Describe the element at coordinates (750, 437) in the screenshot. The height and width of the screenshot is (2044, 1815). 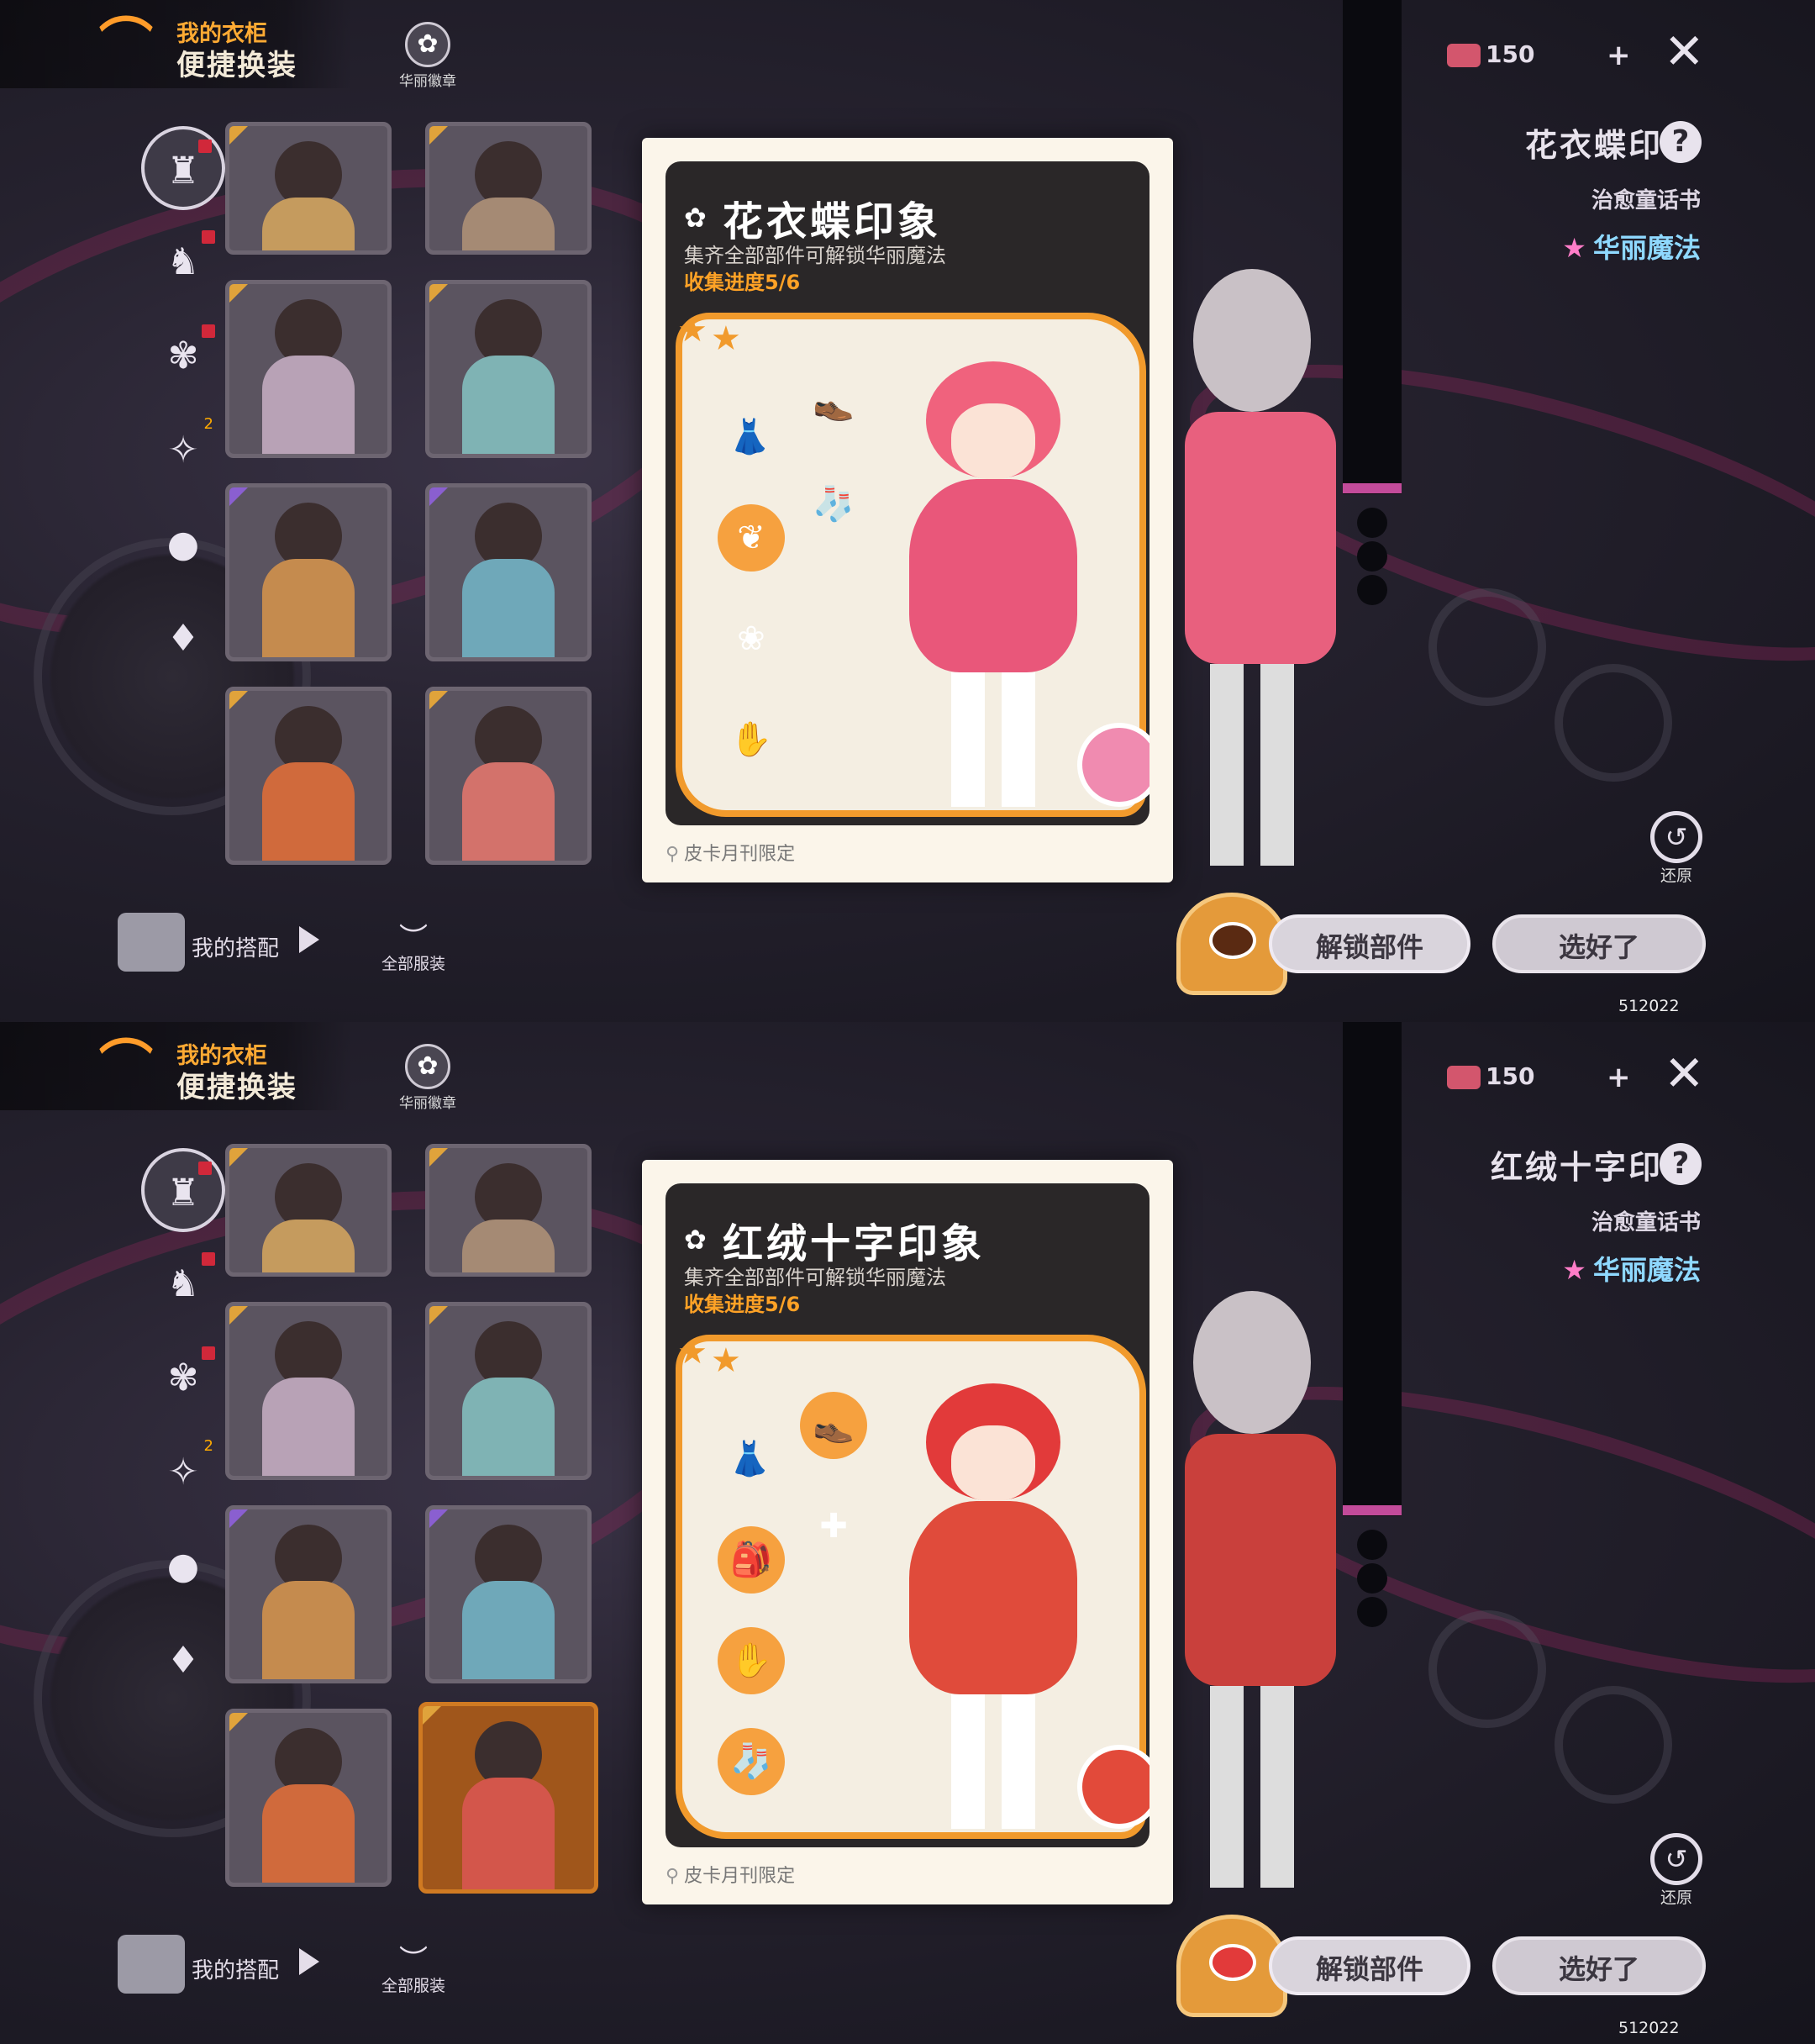
I see `dress-part-icon: 👗` at that location.